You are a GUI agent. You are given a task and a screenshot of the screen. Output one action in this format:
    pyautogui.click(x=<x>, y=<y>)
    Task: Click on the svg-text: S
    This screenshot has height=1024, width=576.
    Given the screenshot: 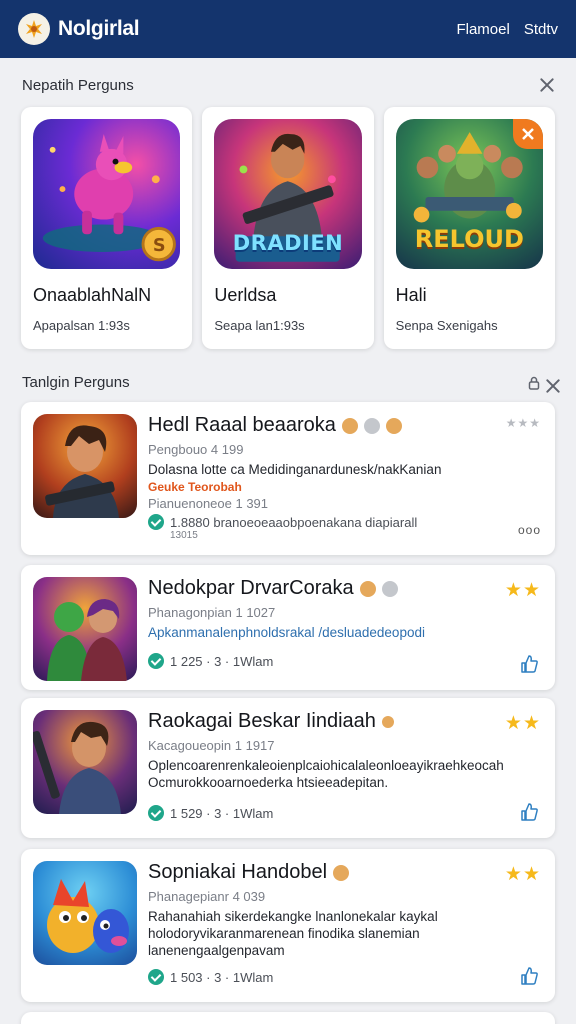 What is the action you would take?
    pyautogui.click(x=159, y=246)
    